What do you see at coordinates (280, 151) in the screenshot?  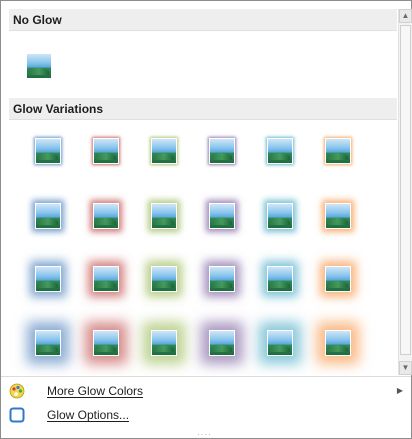 I see `aqua-glow-5pt-option` at bounding box center [280, 151].